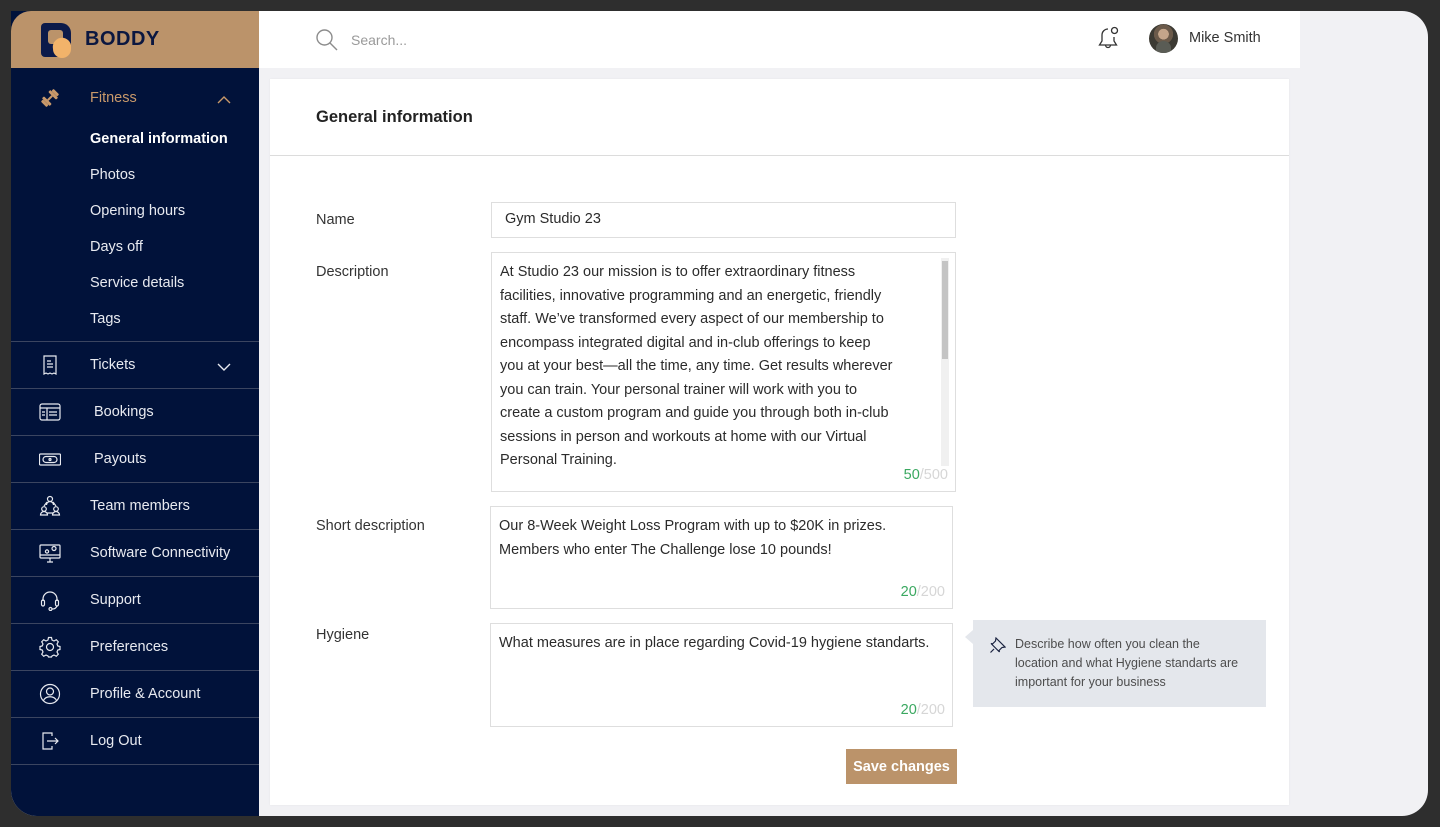  What do you see at coordinates (901, 766) in the screenshot?
I see `save-changes-button: Save changes` at bounding box center [901, 766].